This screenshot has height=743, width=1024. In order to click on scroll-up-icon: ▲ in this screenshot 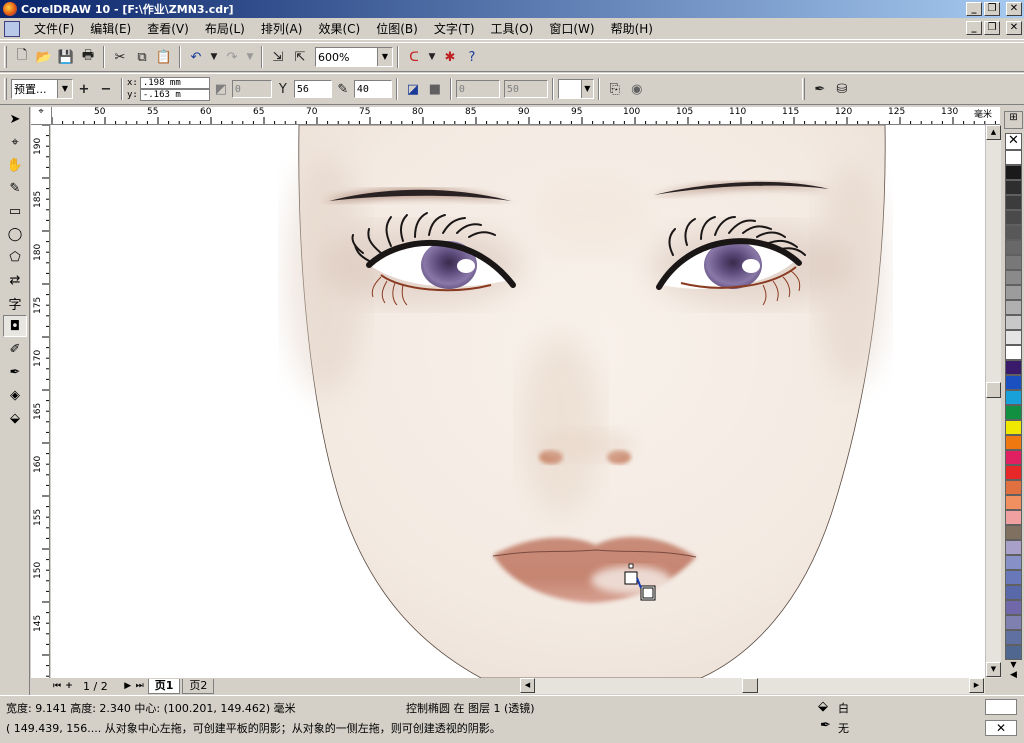, I will do `click(993, 132)`.